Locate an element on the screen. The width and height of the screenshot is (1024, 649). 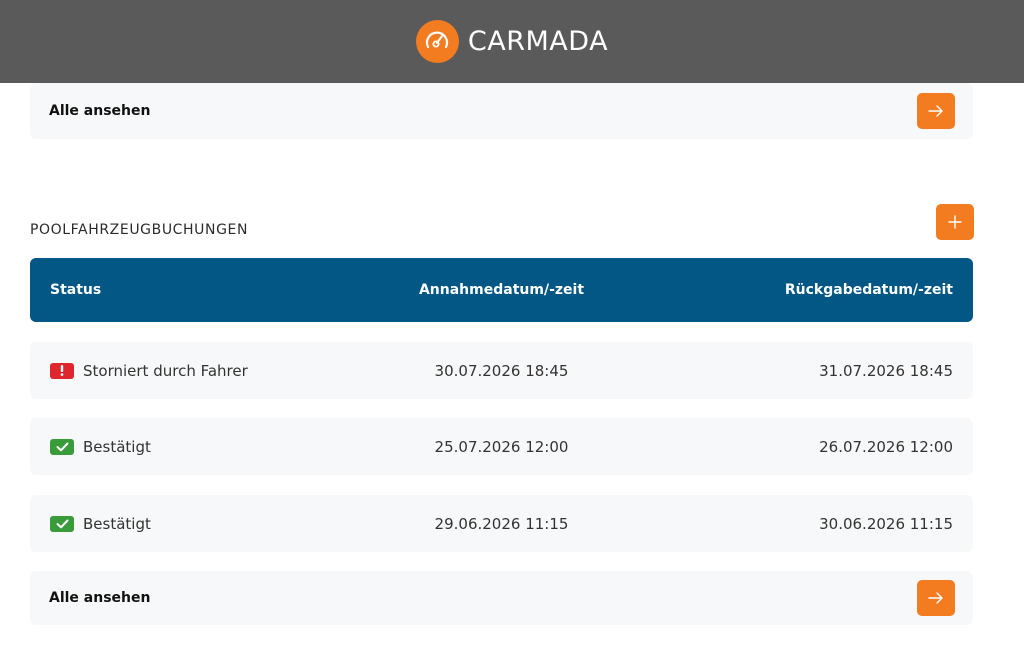
add-booking-button is located at coordinates (955, 222).